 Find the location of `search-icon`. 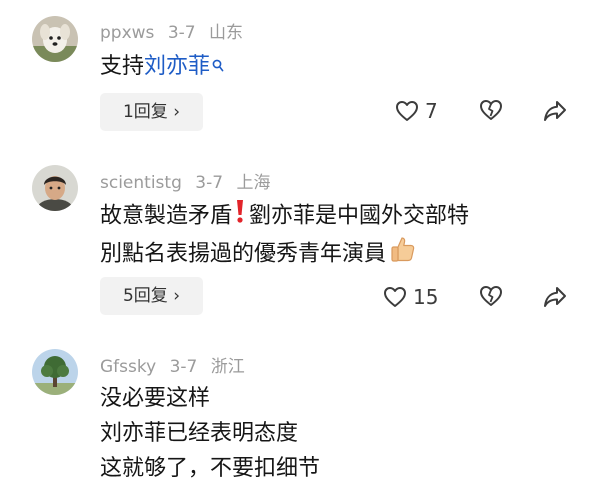

search-icon is located at coordinates (218, 66).